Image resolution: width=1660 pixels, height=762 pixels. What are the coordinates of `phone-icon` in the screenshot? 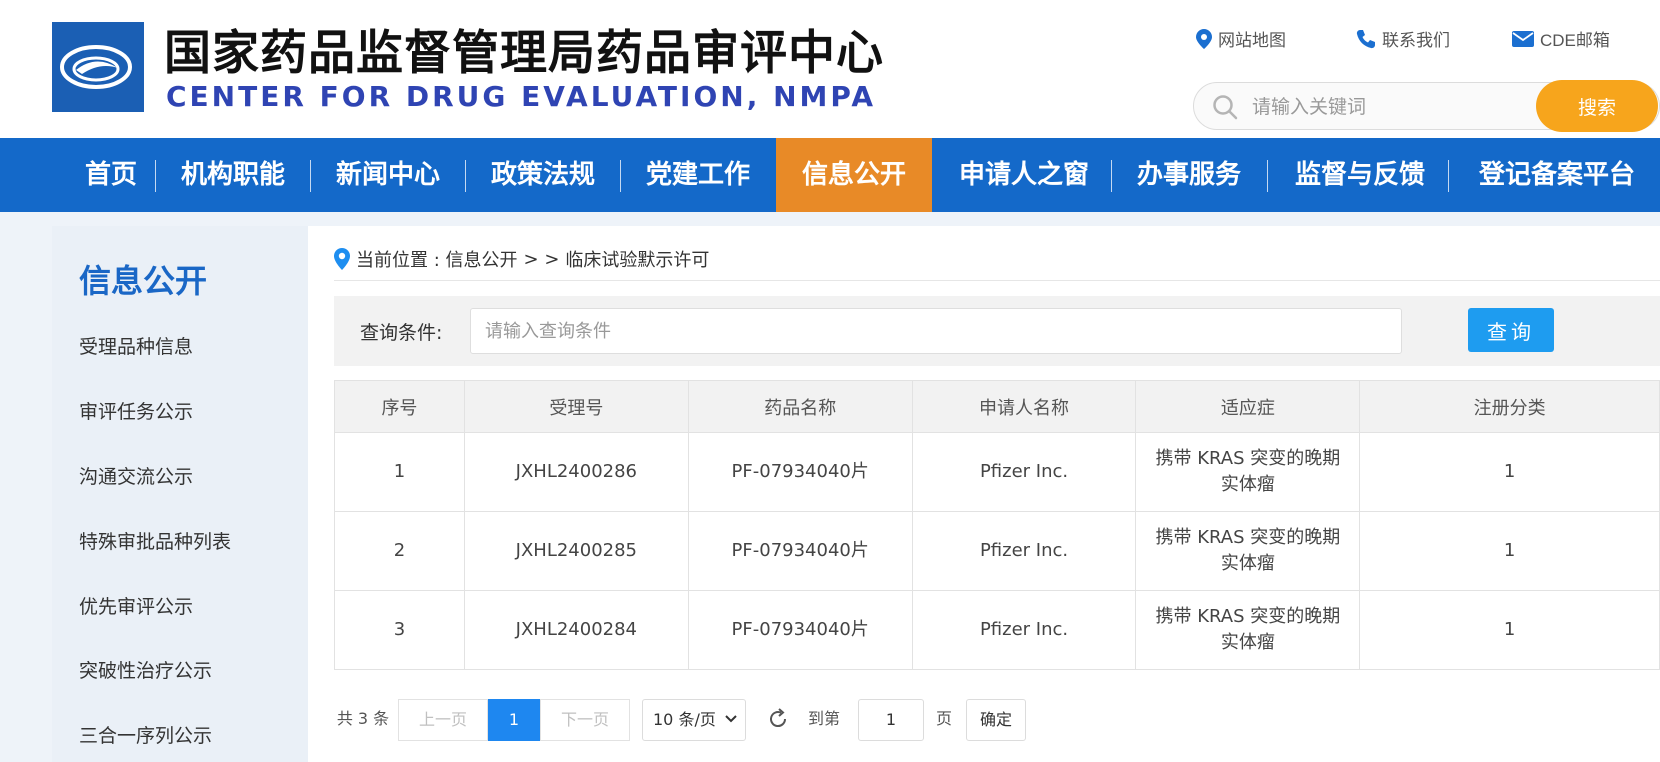 It's located at (1365, 38).